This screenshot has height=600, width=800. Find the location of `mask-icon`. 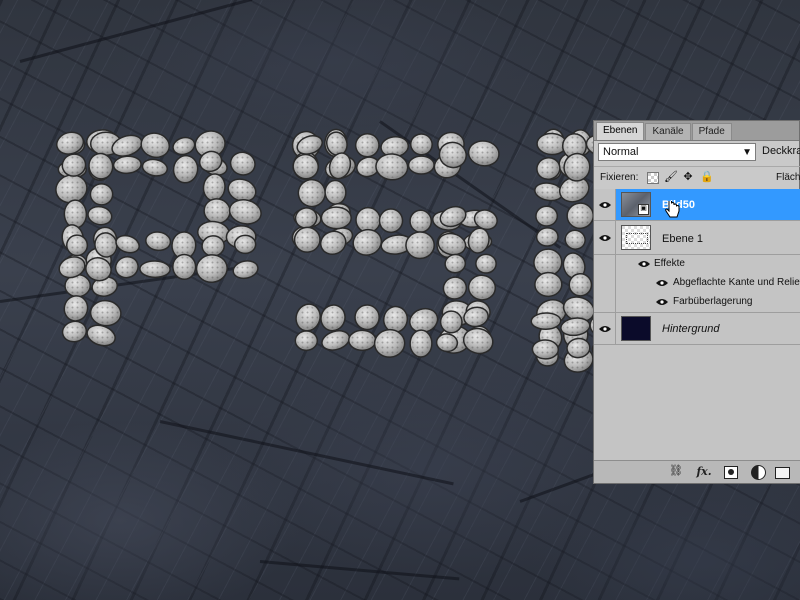

mask-icon is located at coordinates (731, 472).